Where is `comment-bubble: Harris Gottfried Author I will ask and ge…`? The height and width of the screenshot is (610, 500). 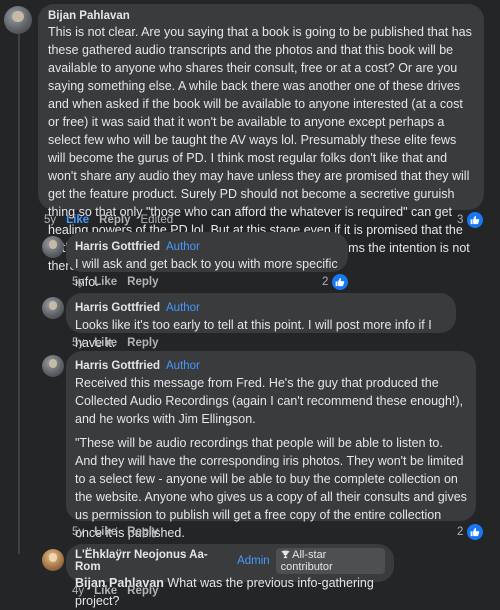
comment-bubble: Harris Gottfried Author I will ask and ge… is located at coordinates (207, 260).